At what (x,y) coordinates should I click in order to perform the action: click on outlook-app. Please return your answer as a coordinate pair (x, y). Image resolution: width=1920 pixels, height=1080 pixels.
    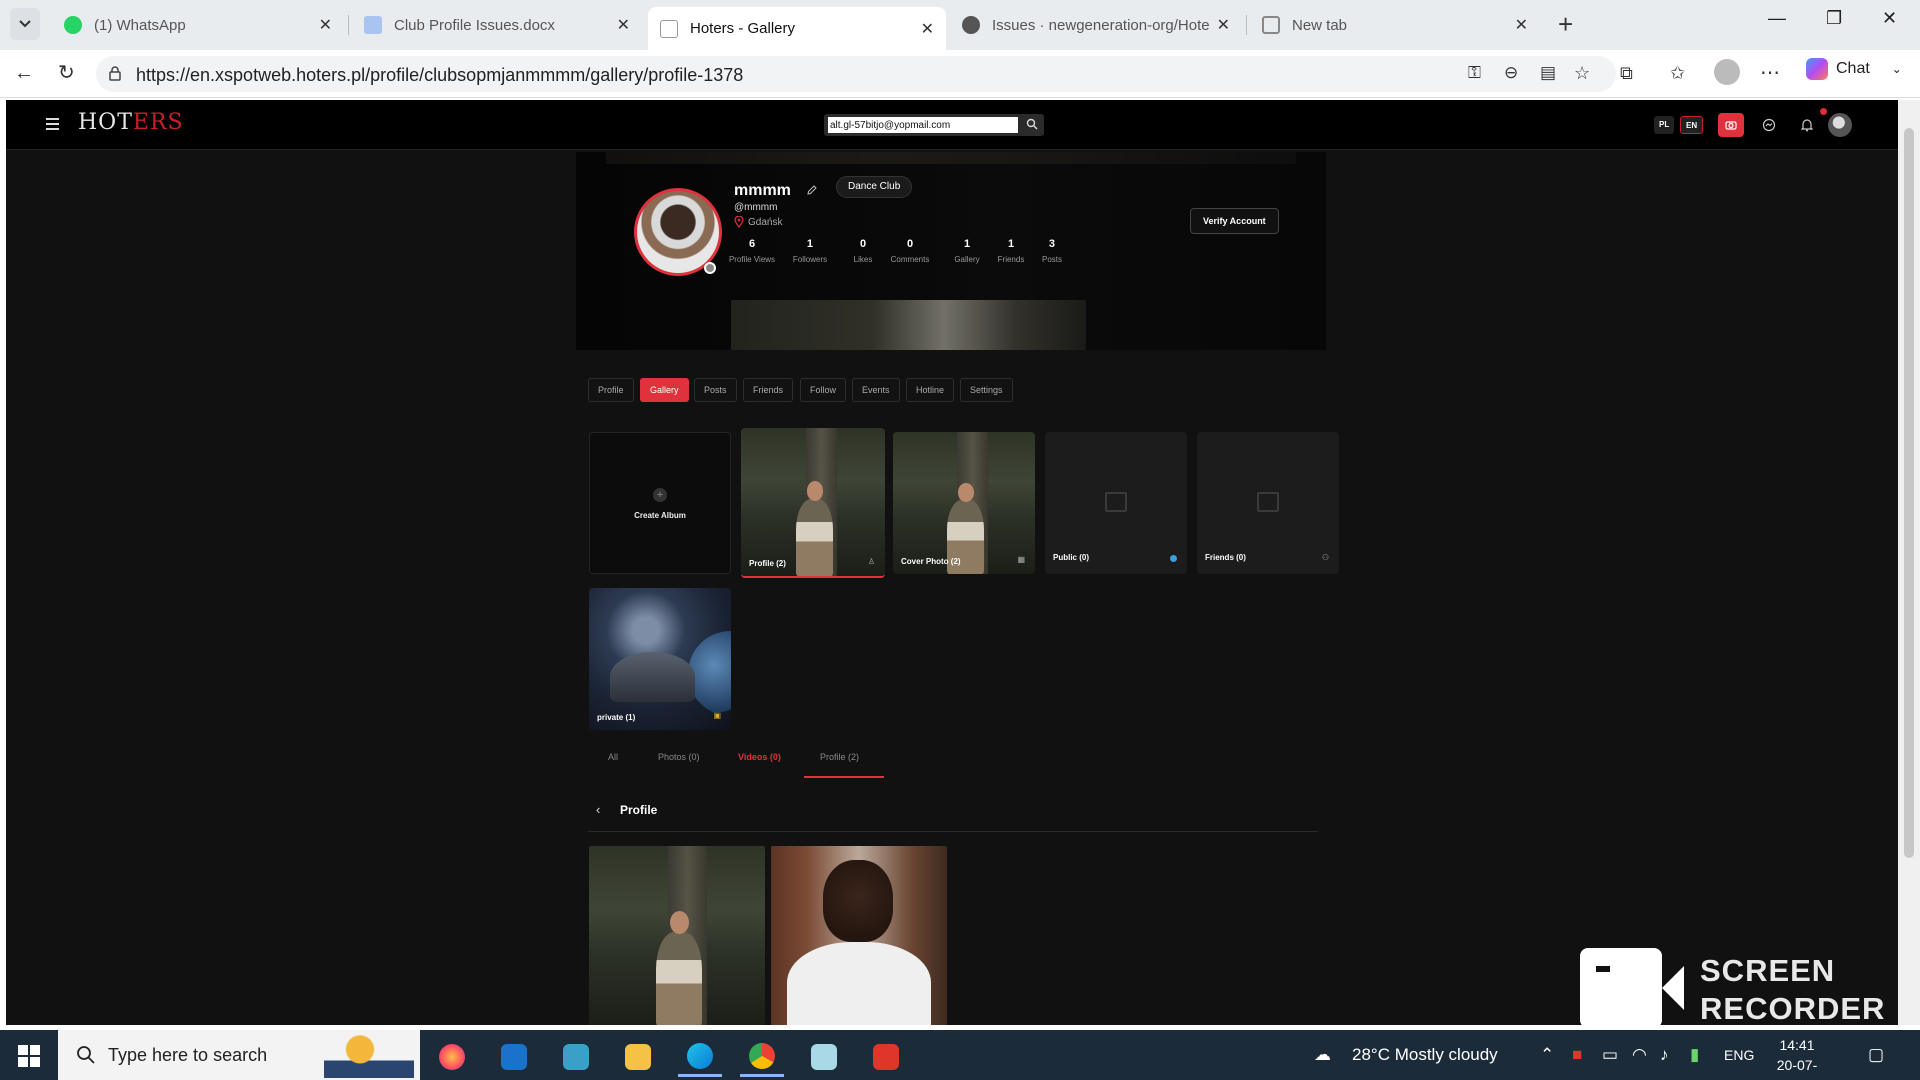
    Looking at the image, I should click on (514, 1057).